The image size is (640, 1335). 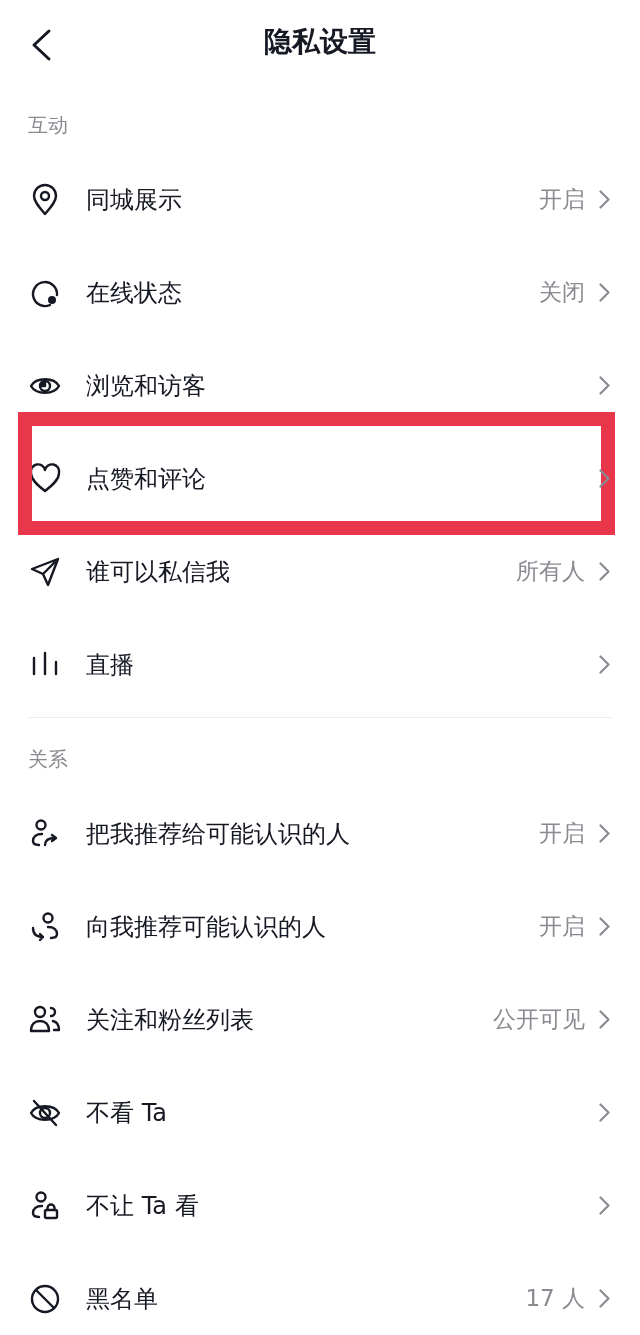 What do you see at coordinates (320, 1019) in the screenshot?
I see `settings-row: 关注和粉丝列表 公开可见` at bounding box center [320, 1019].